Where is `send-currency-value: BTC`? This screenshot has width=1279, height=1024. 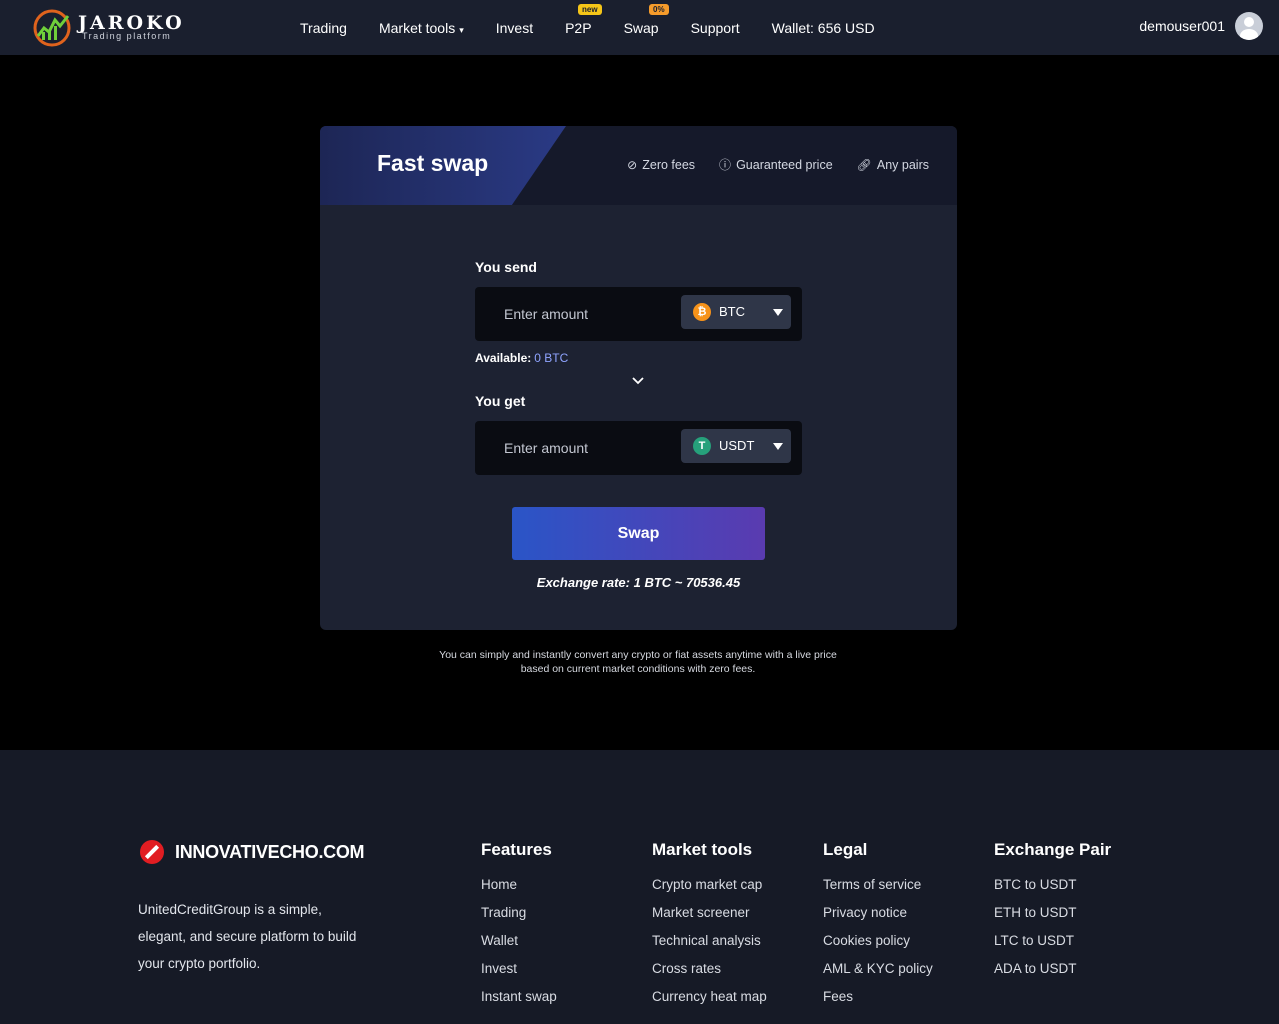 send-currency-value: BTC is located at coordinates (732, 311).